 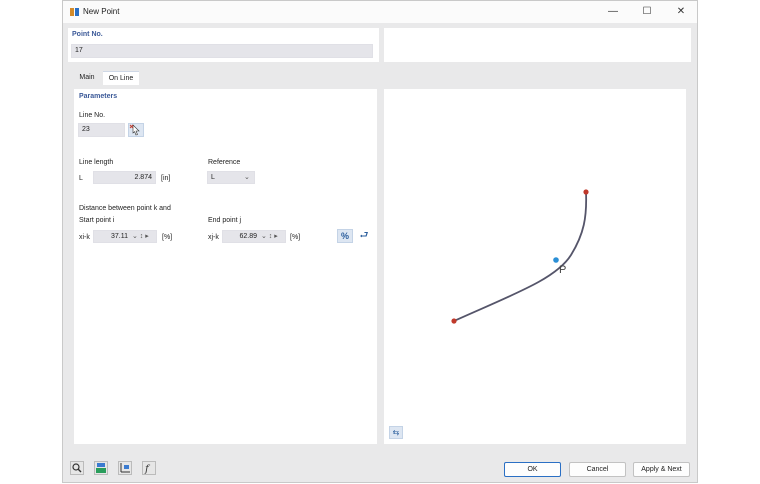 I want to click on tab-main-label: Main, so click(x=87, y=77).